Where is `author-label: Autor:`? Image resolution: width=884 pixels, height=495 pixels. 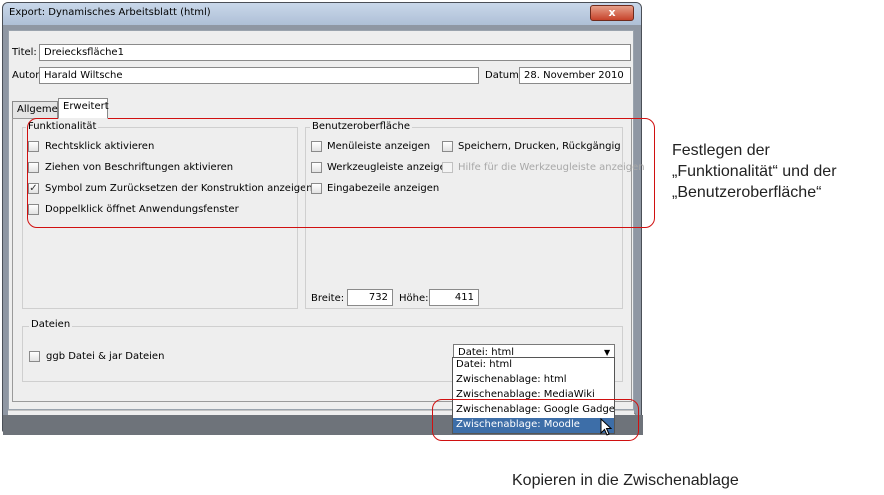 author-label: Autor: is located at coordinates (27, 75).